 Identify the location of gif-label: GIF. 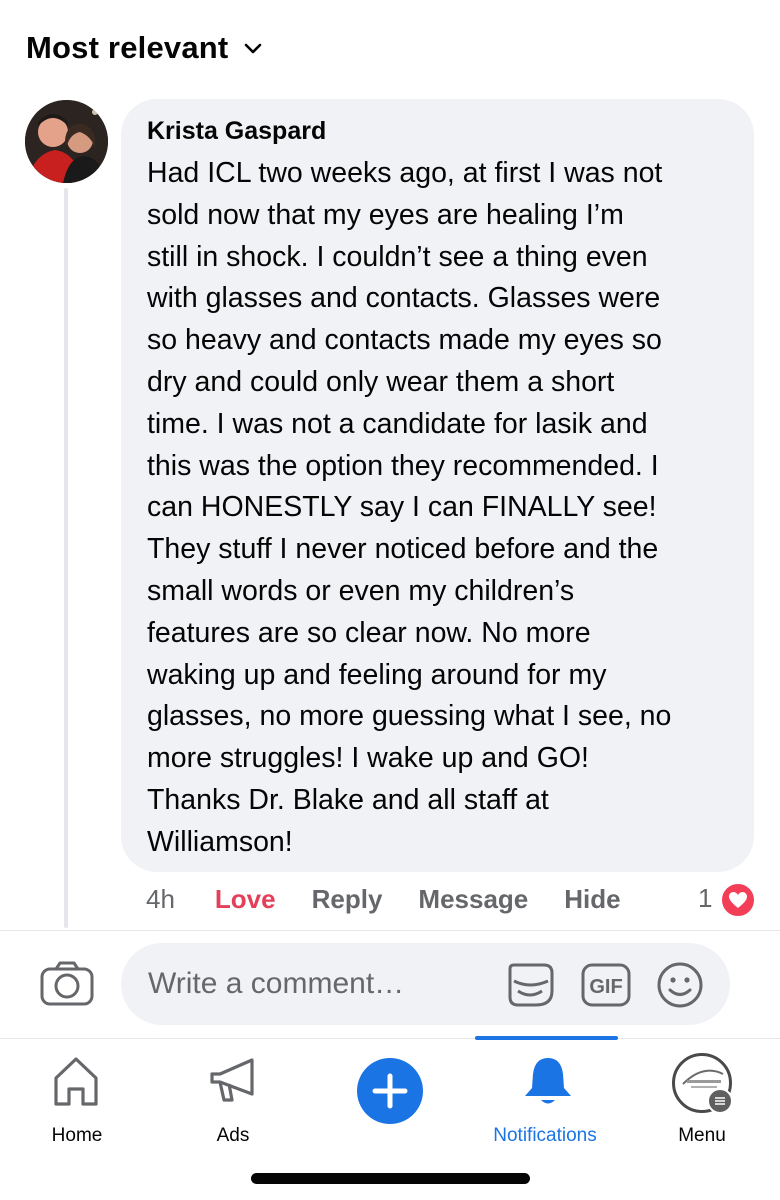
(605, 987).